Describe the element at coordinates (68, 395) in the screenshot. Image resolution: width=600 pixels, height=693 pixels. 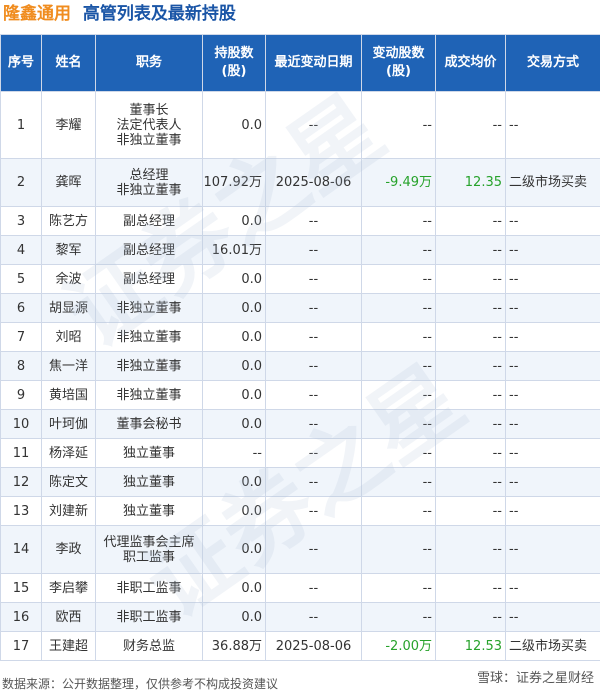
I see `table-cell: 黄培国` at that location.